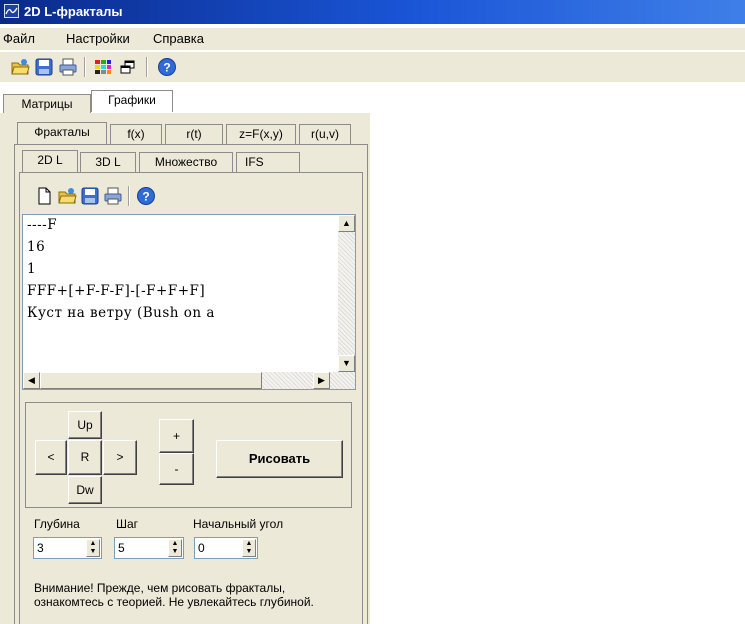 This screenshot has height=624, width=745. What do you see at coordinates (346, 293) in the screenshot?
I see `vertical-scrollbar: ▲ ▼` at bounding box center [346, 293].